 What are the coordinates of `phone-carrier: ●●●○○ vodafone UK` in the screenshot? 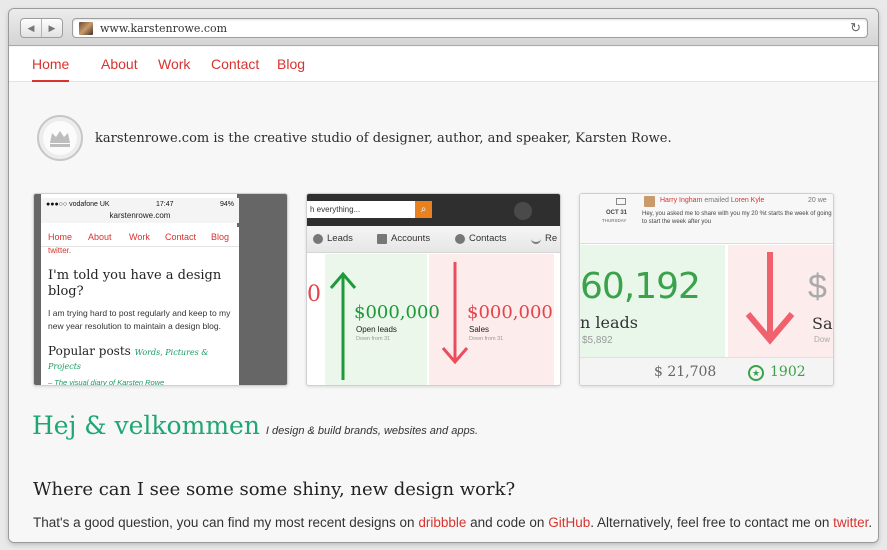 It's located at (78, 204).